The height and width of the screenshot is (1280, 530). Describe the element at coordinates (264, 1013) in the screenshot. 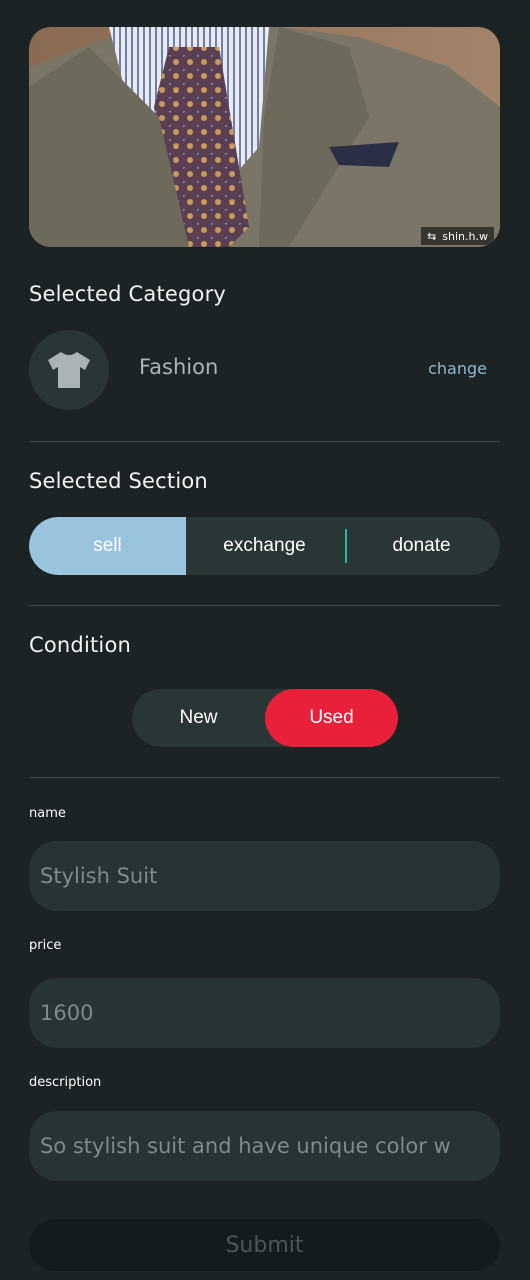

I see `price-input` at that location.